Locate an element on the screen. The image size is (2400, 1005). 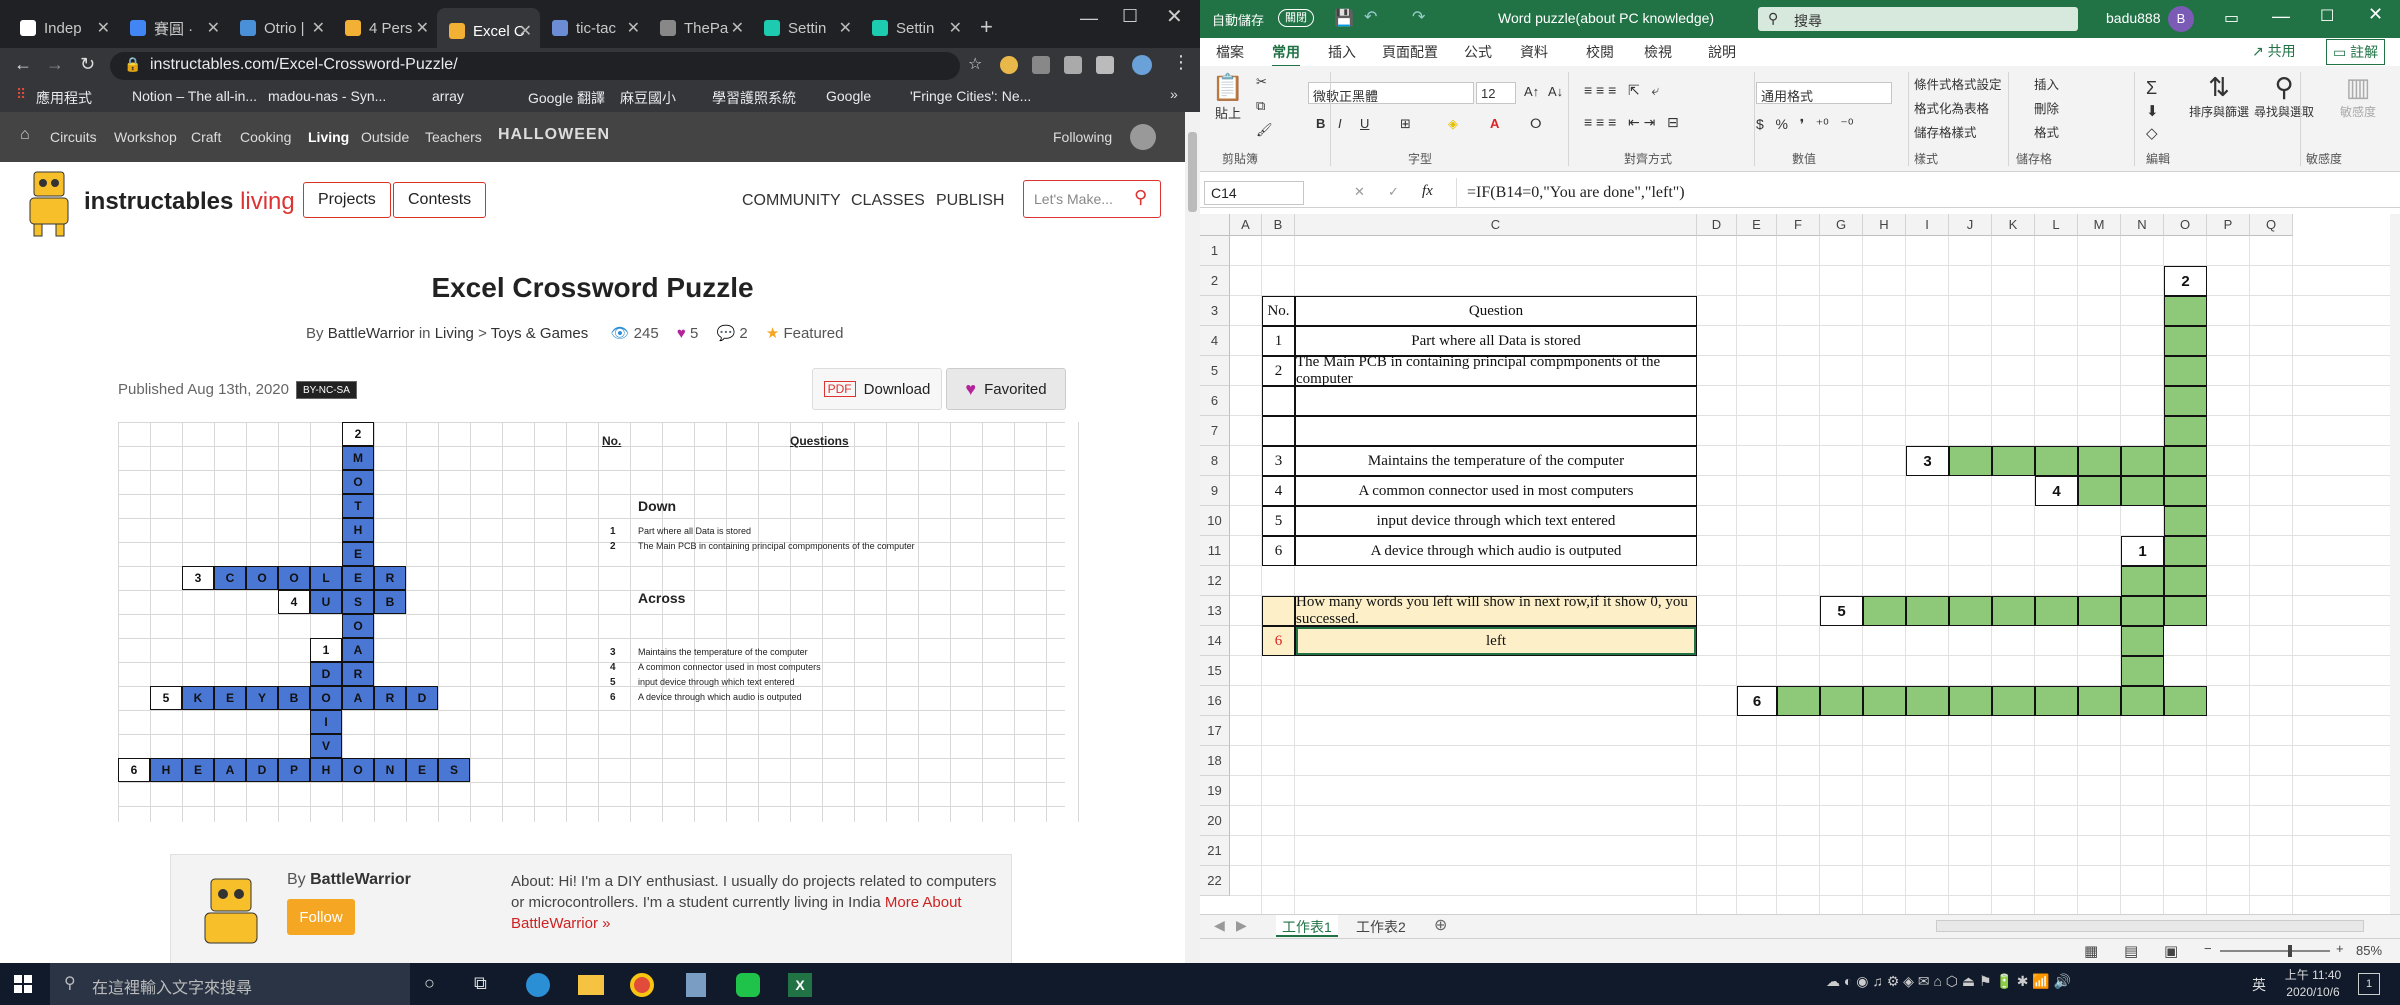
contests-button: Contests is located at coordinates (440, 200).